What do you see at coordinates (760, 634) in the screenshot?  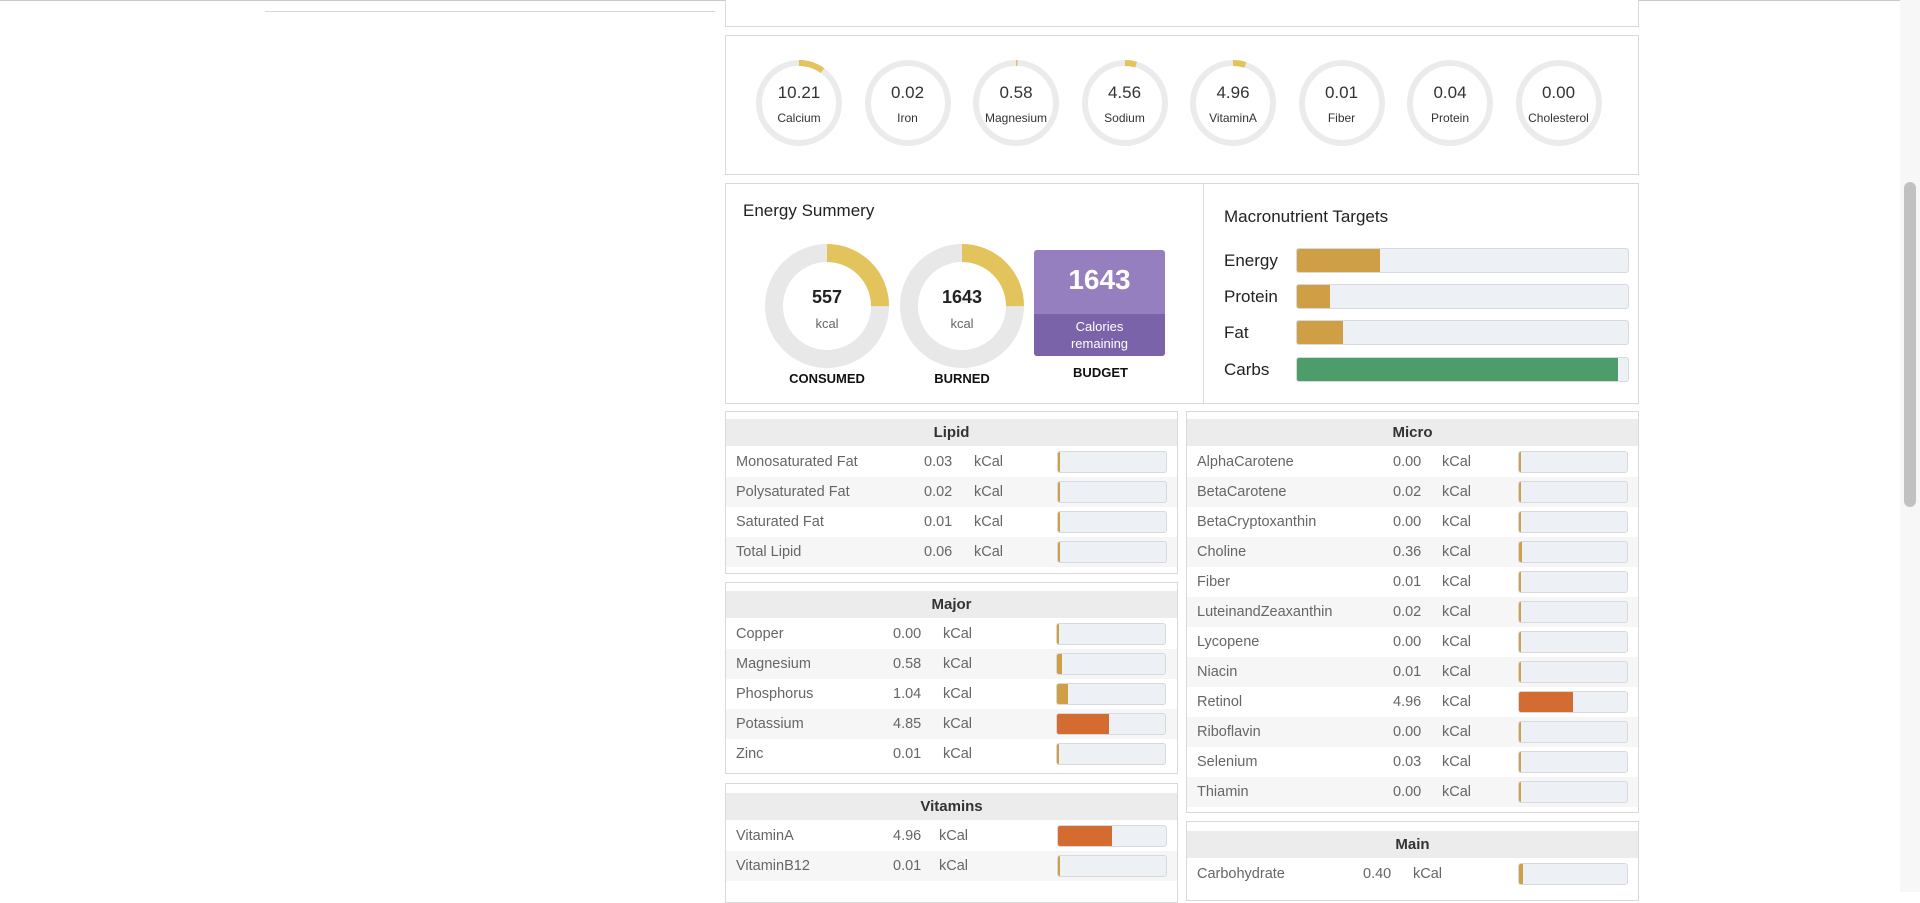 I see `nutrient-name: Copper` at bounding box center [760, 634].